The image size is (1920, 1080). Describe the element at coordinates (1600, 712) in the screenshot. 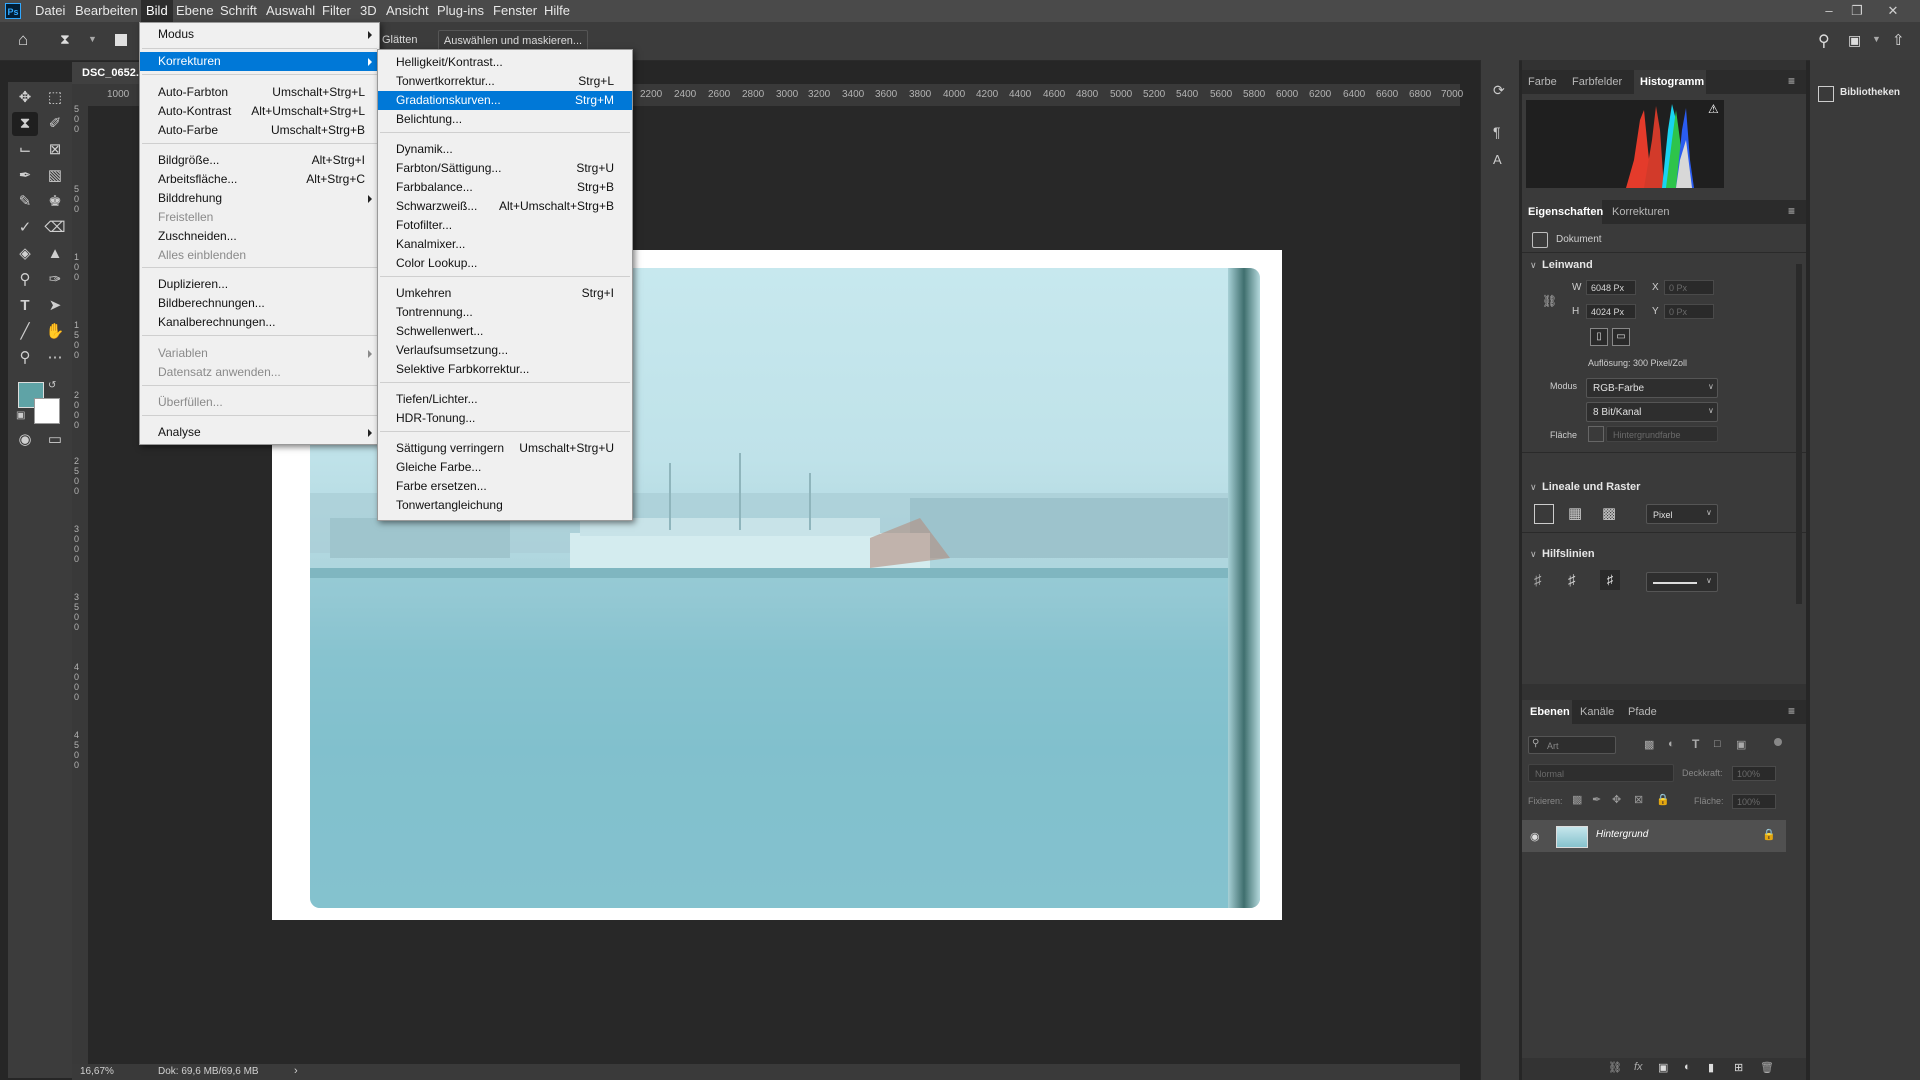

I see `tab-kanaele: Kanäle` at that location.